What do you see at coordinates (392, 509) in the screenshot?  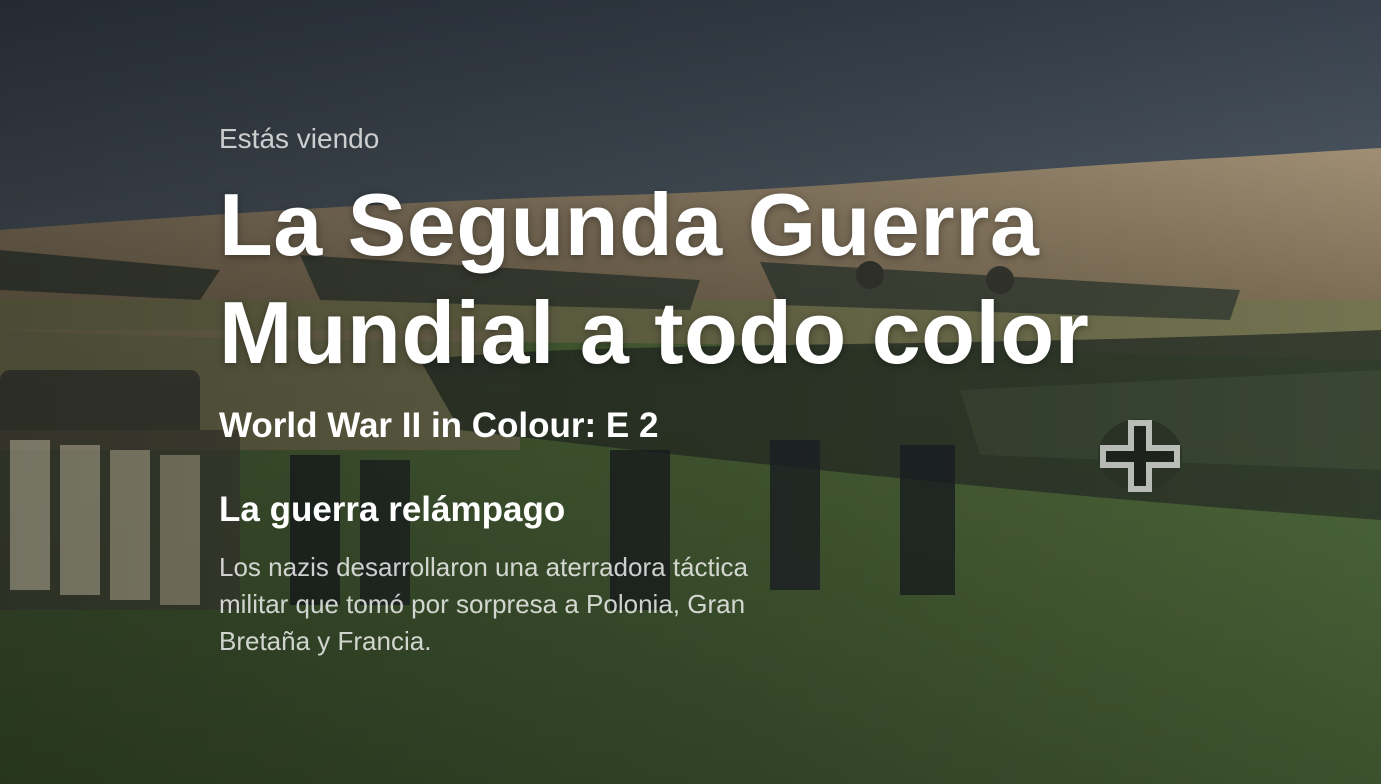 I see `episode-title: La guerra relámpago` at bounding box center [392, 509].